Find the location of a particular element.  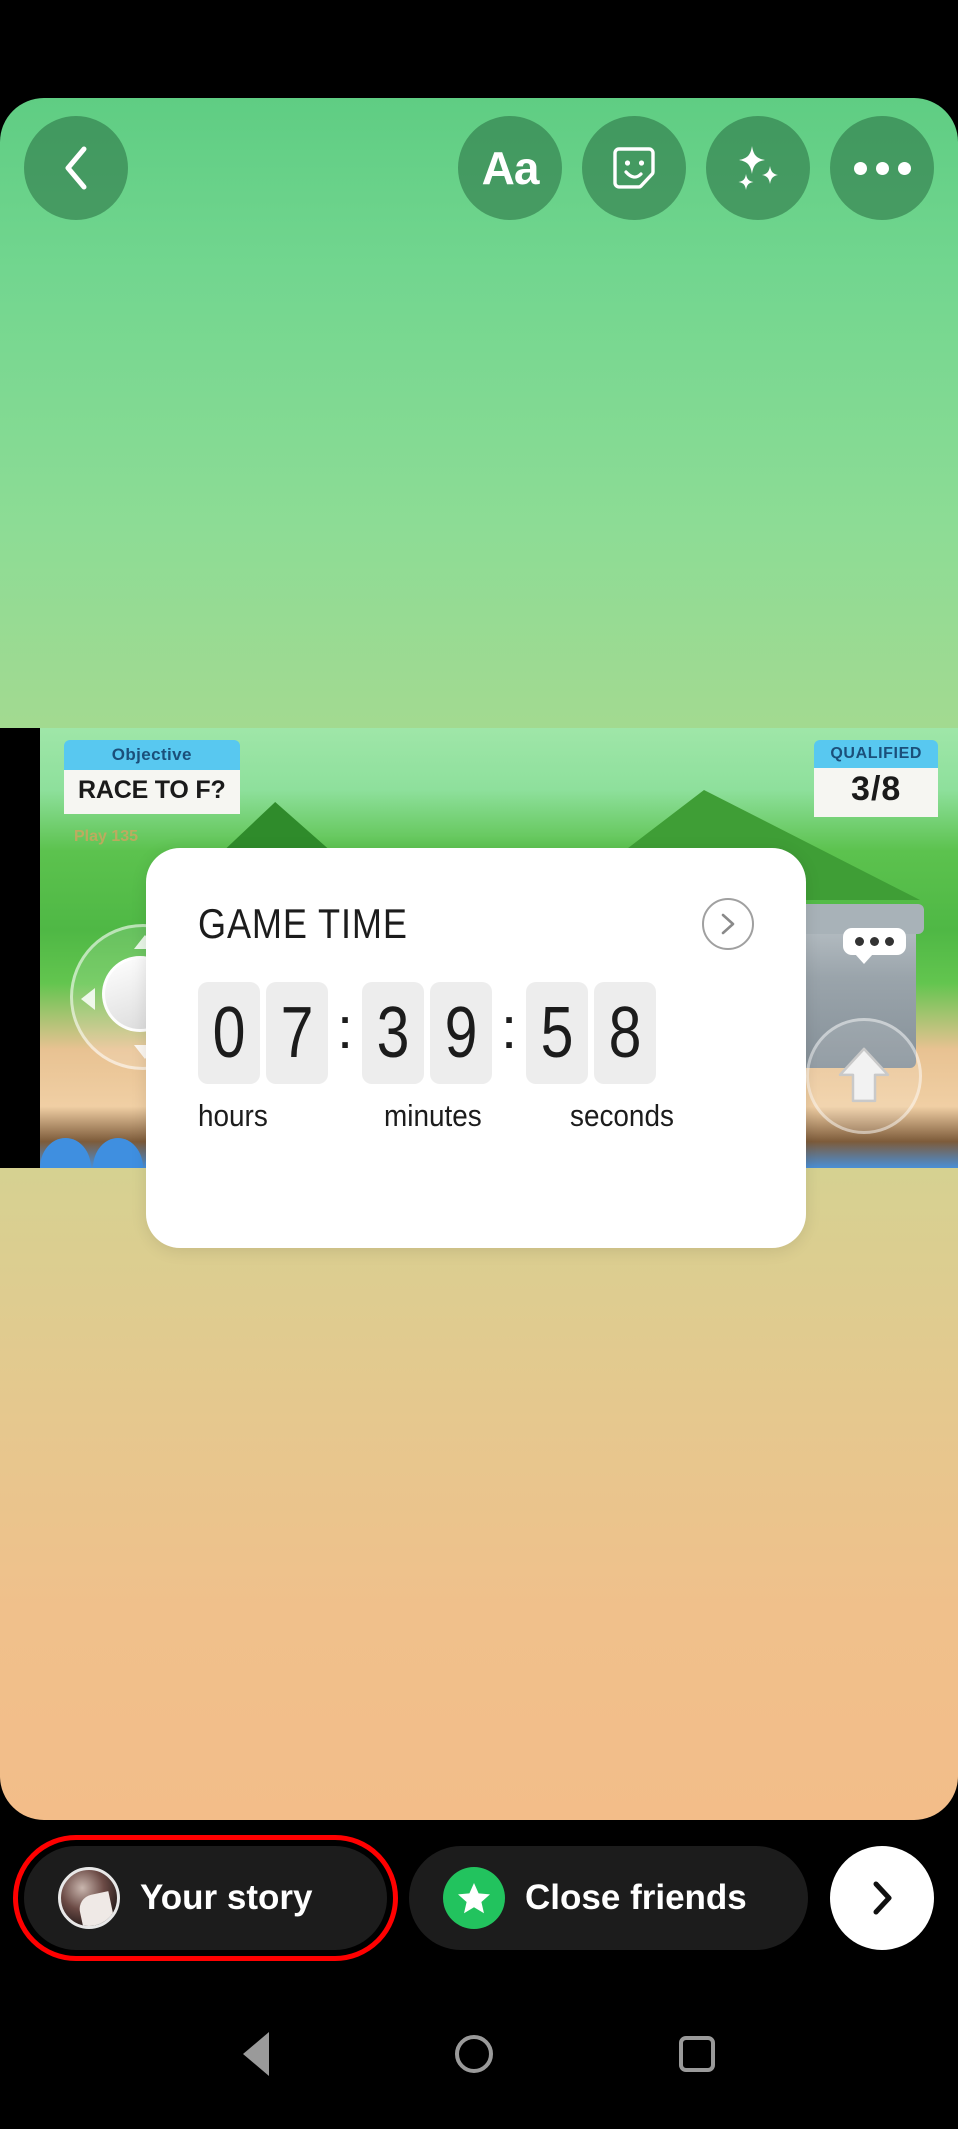

hours-digit-2: 7 is located at coordinates (297, 1033).